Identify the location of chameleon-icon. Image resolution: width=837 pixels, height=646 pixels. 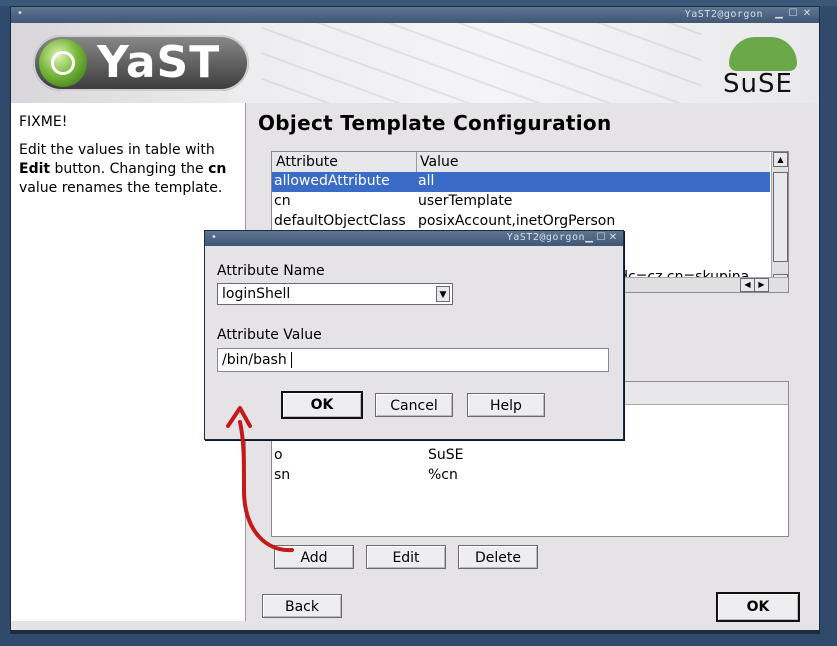
(763, 54).